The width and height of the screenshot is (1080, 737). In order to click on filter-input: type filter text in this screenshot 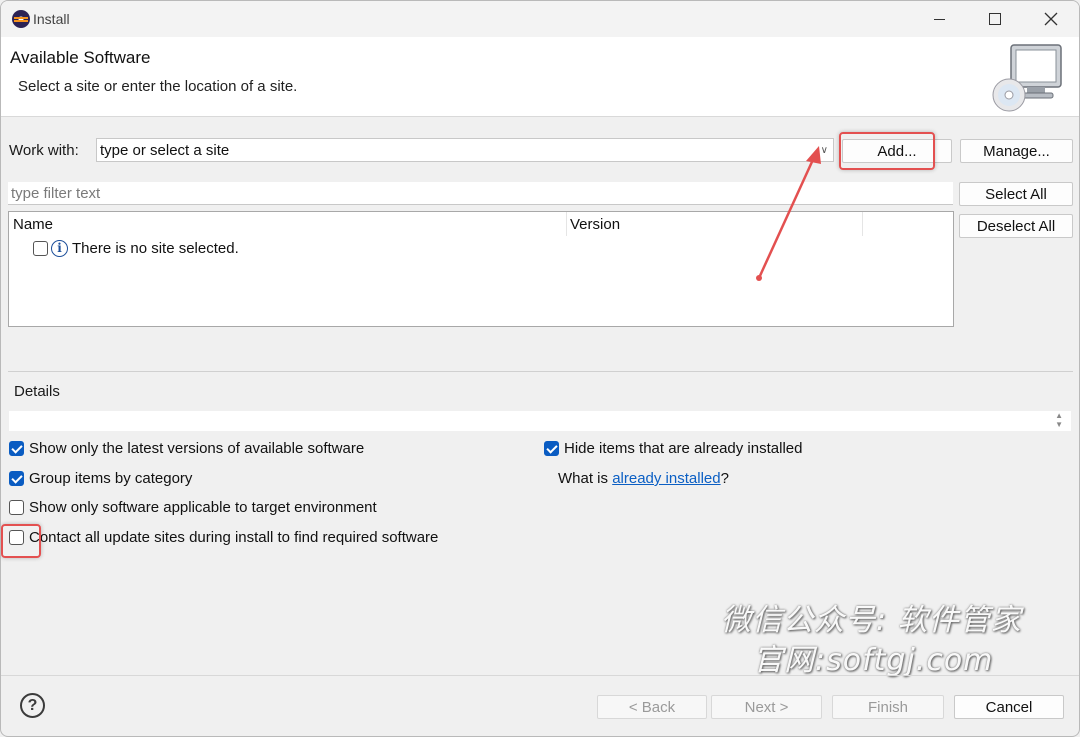, I will do `click(480, 193)`.